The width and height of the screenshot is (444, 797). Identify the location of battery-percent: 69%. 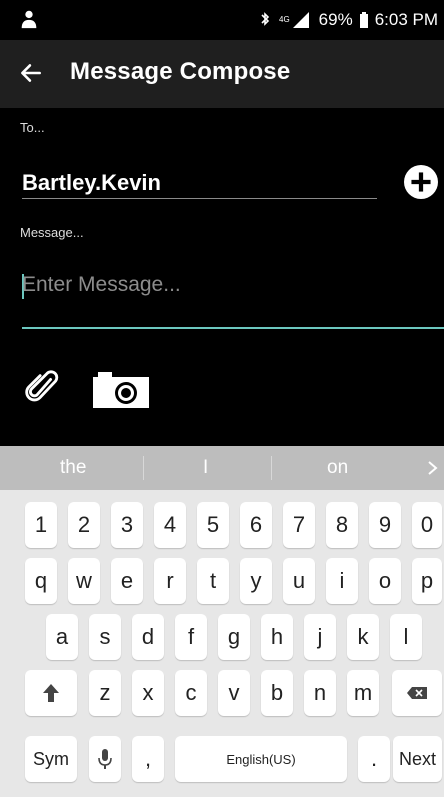
(335, 19).